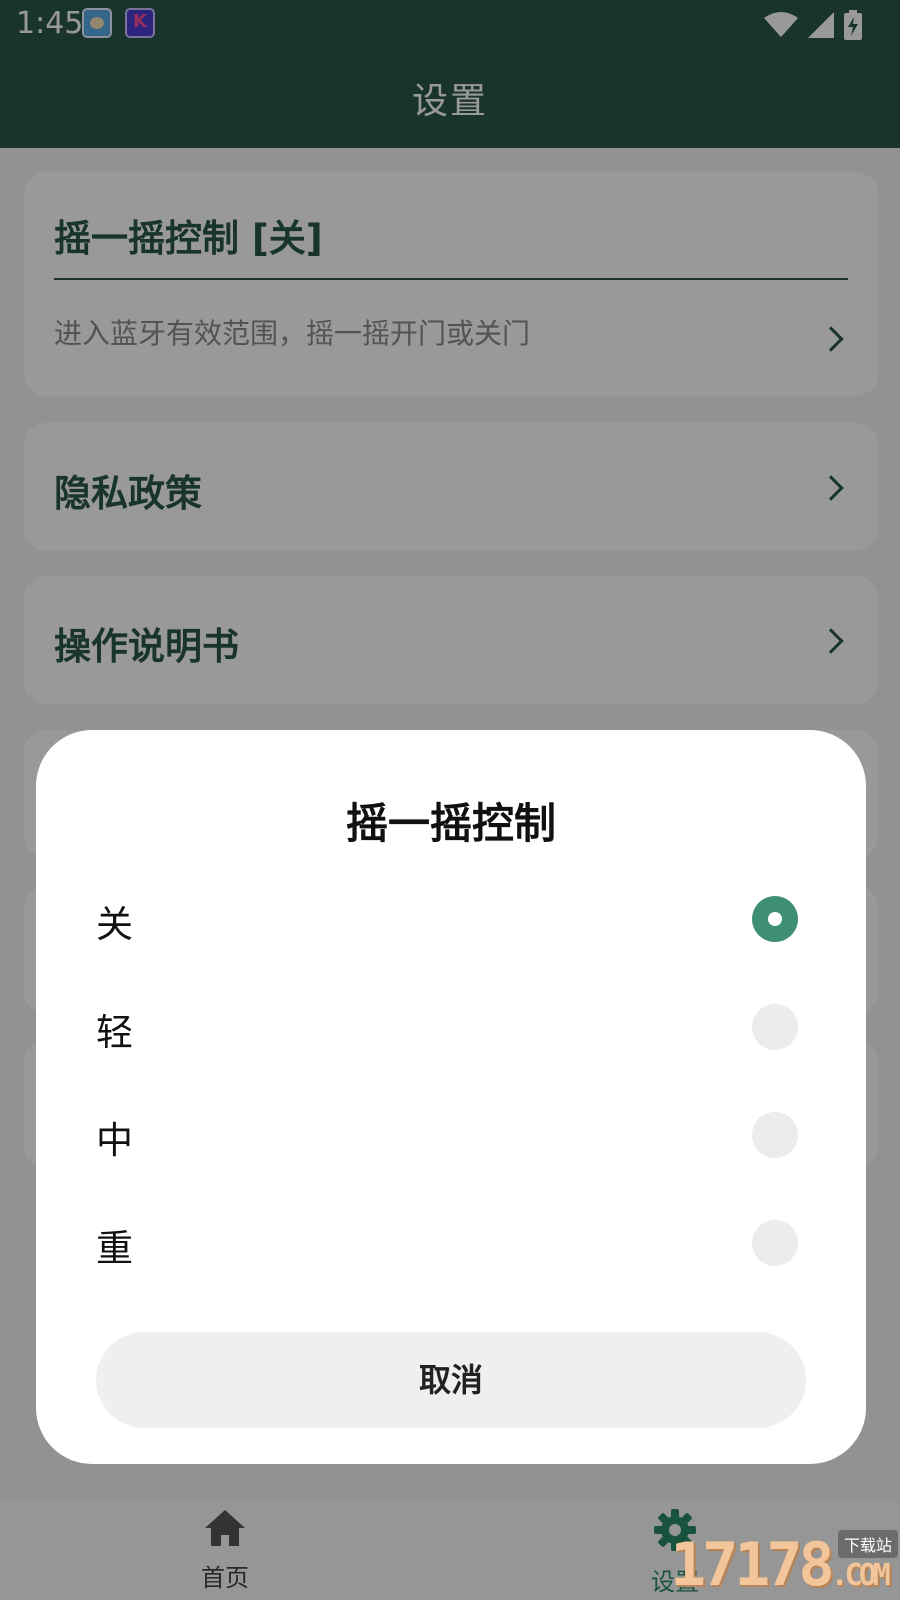 The image size is (900, 1600). I want to click on cancel-button: 取消, so click(451, 1380).